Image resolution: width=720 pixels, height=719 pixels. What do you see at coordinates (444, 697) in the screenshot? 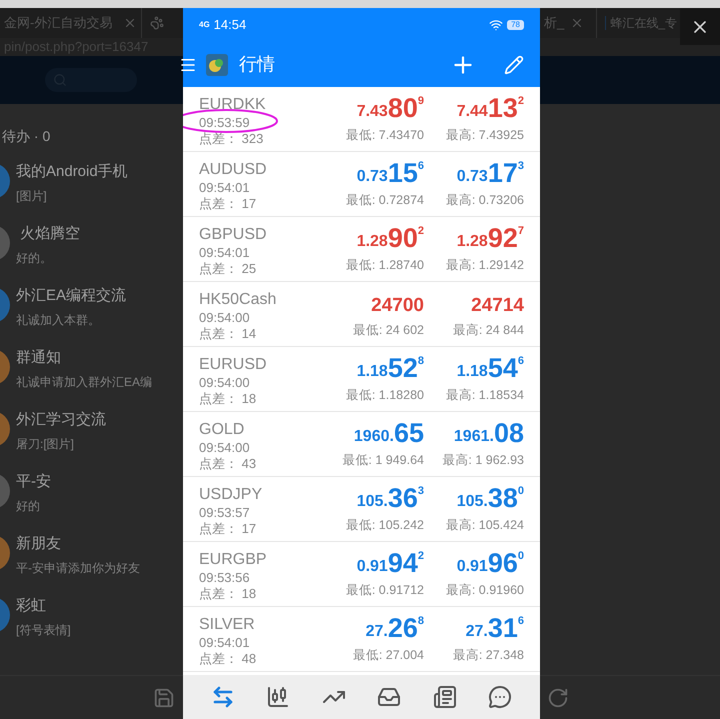
I see `news-icon` at bounding box center [444, 697].